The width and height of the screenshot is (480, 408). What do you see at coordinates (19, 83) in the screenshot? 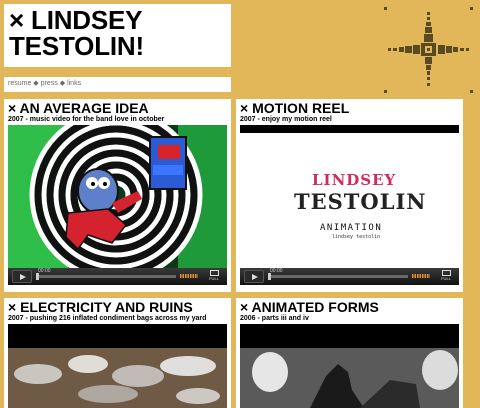
I see `nav-link-resume: resume` at bounding box center [19, 83].